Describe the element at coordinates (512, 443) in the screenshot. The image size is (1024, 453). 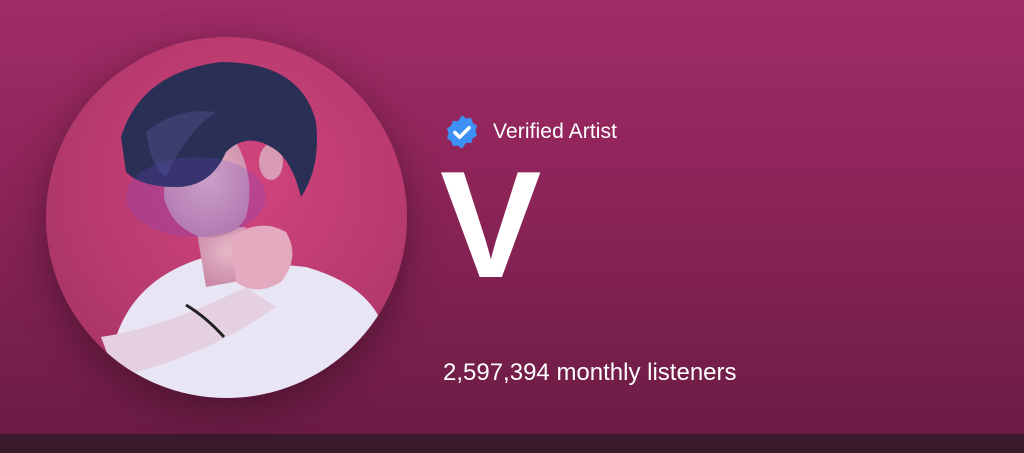
I see `content-divider` at that location.